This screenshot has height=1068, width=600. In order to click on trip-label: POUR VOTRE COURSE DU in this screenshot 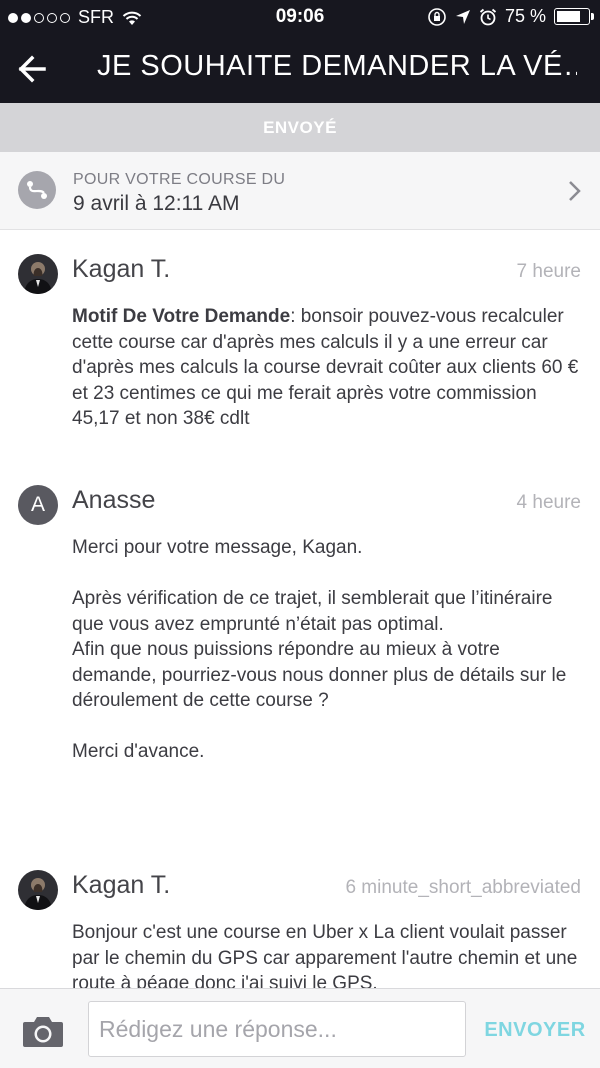, I will do `click(179, 179)`.